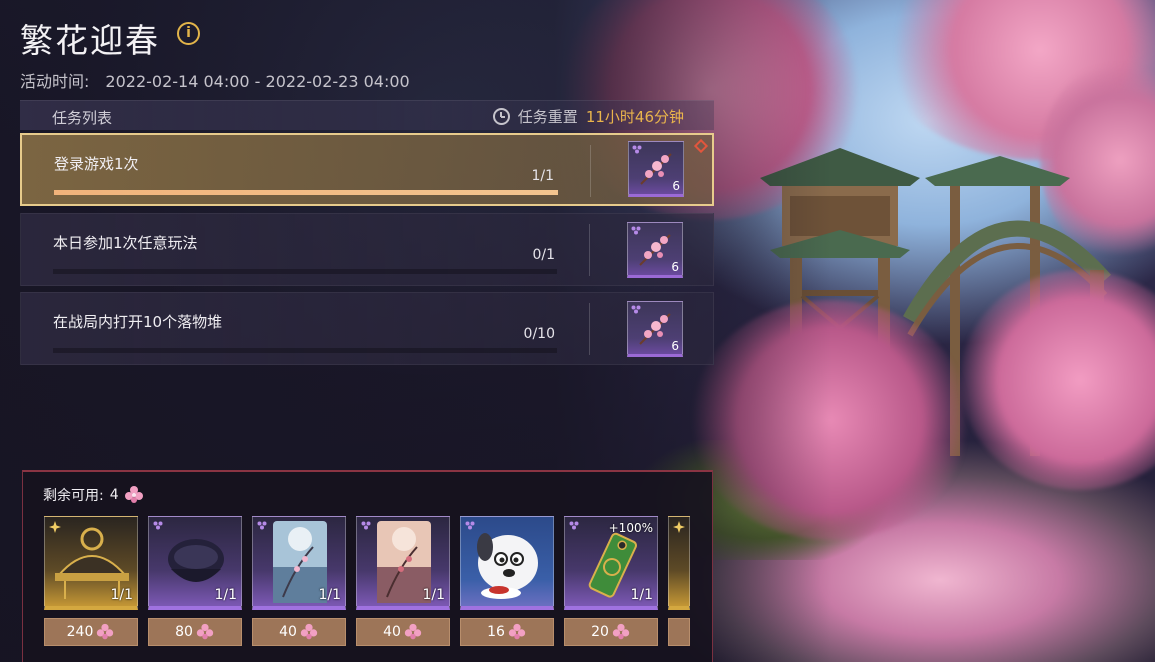 The image size is (1155, 662). Describe the element at coordinates (542, 176) in the screenshot. I see `task-count: 1/1` at that location.